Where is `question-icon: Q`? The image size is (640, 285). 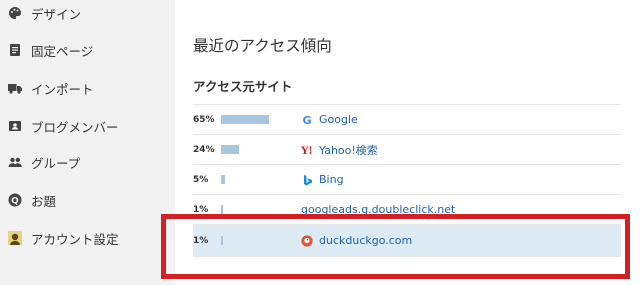
question-icon: Q is located at coordinates (15, 200).